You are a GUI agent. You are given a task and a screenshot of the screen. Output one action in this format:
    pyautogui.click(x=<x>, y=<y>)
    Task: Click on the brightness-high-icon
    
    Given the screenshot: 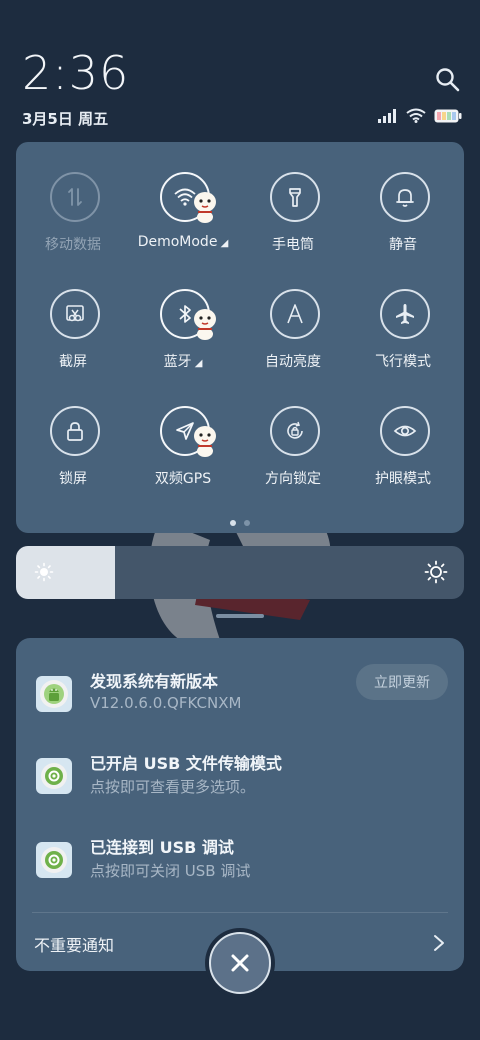 What is the action you would take?
    pyautogui.click(x=436, y=572)
    